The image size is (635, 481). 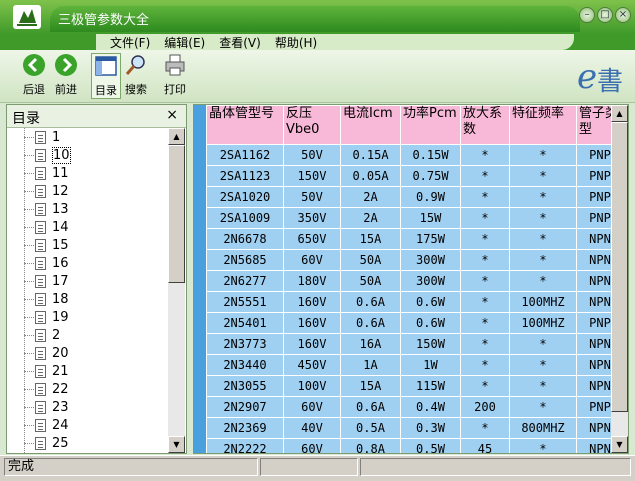 I want to click on minimize-button: –, so click(x=587, y=15).